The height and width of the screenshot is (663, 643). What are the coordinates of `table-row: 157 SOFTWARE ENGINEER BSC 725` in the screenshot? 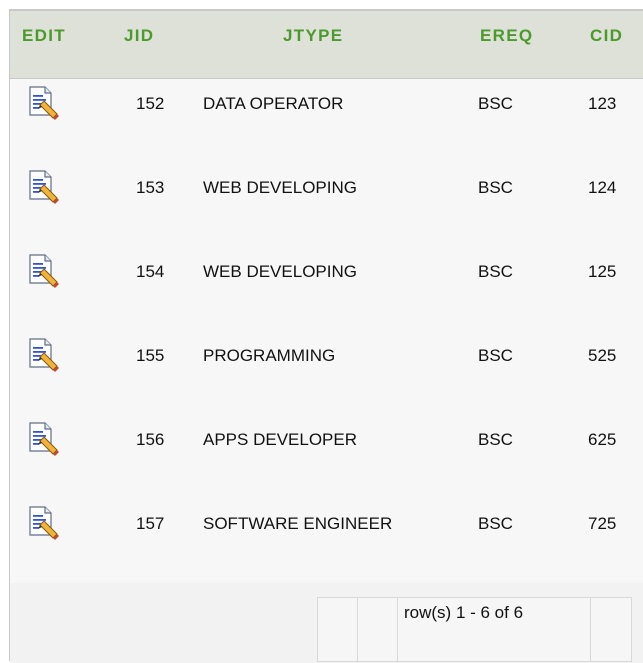 It's located at (326, 541).